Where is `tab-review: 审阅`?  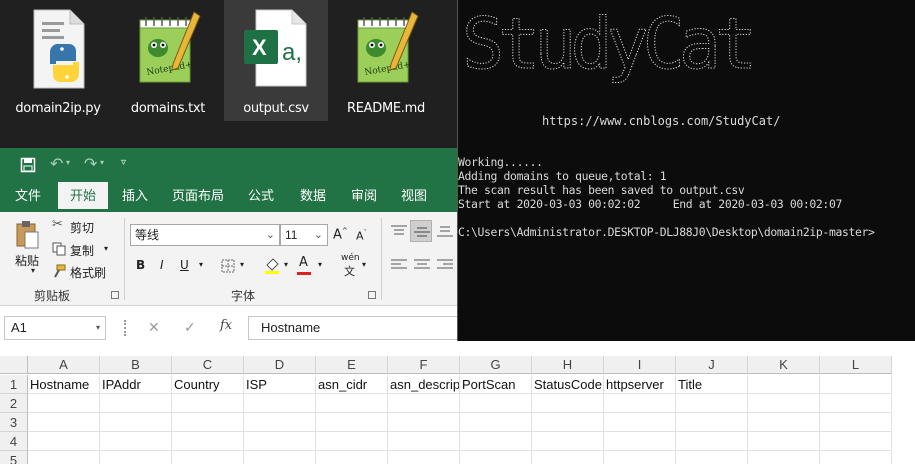 tab-review: 审阅 is located at coordinates (364, 197).